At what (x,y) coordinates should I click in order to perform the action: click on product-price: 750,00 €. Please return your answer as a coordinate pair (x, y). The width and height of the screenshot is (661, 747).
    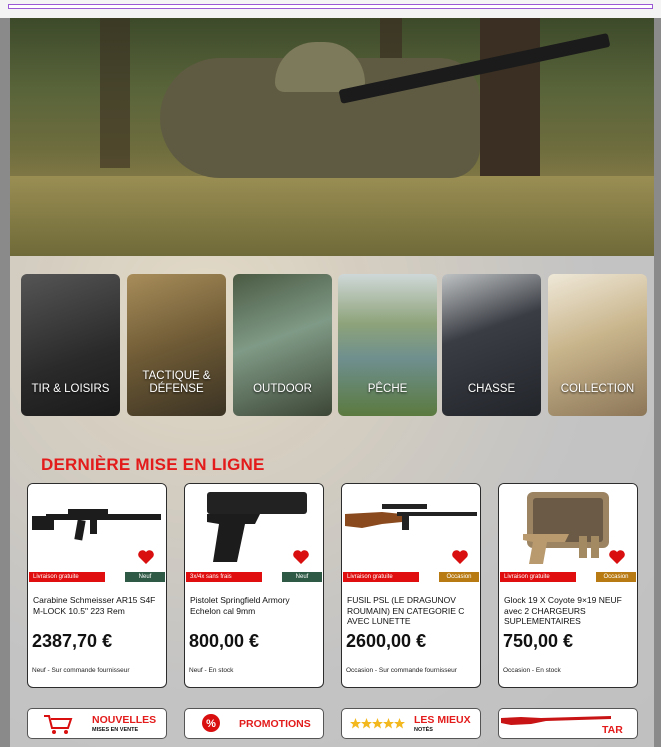
    Looking at the image, I should click on (538, 641).